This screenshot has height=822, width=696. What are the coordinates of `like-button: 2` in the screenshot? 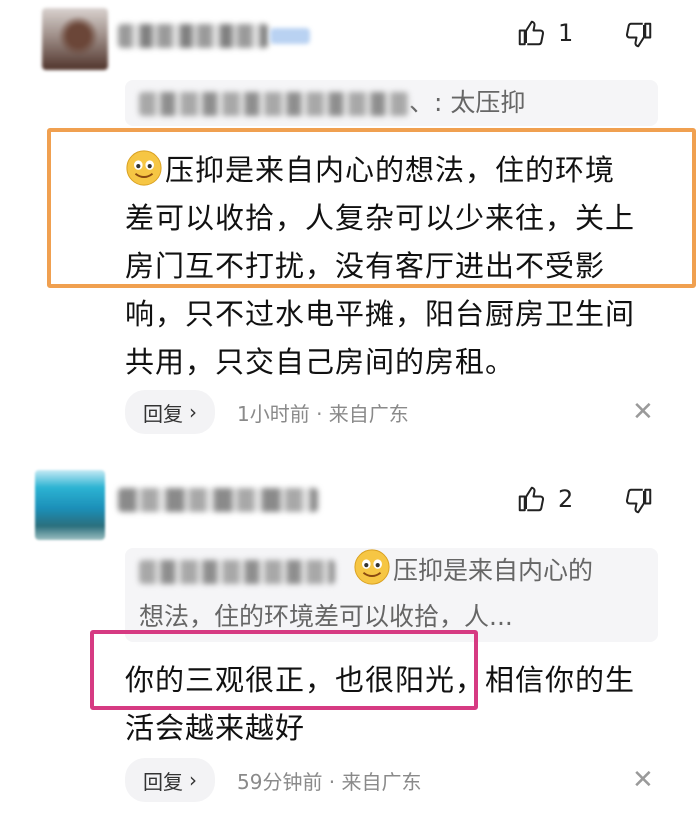 It's located at (544, 499).